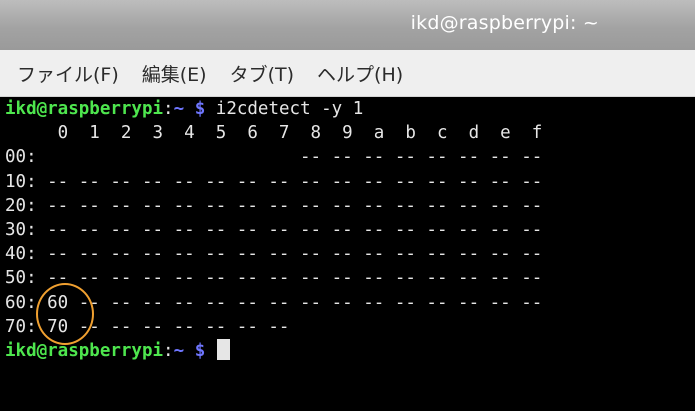  Describe the element at coordinates (147, 326) in the screenshot. I see `i2c-row-70: 70: 70 -- -- -- -- -- -- --` at that location.